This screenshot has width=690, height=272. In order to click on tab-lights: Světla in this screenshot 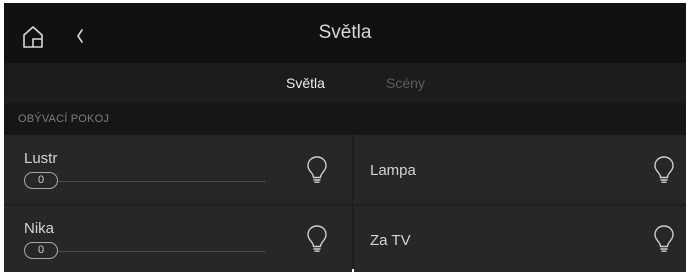, I will do `click(305, 83)`.